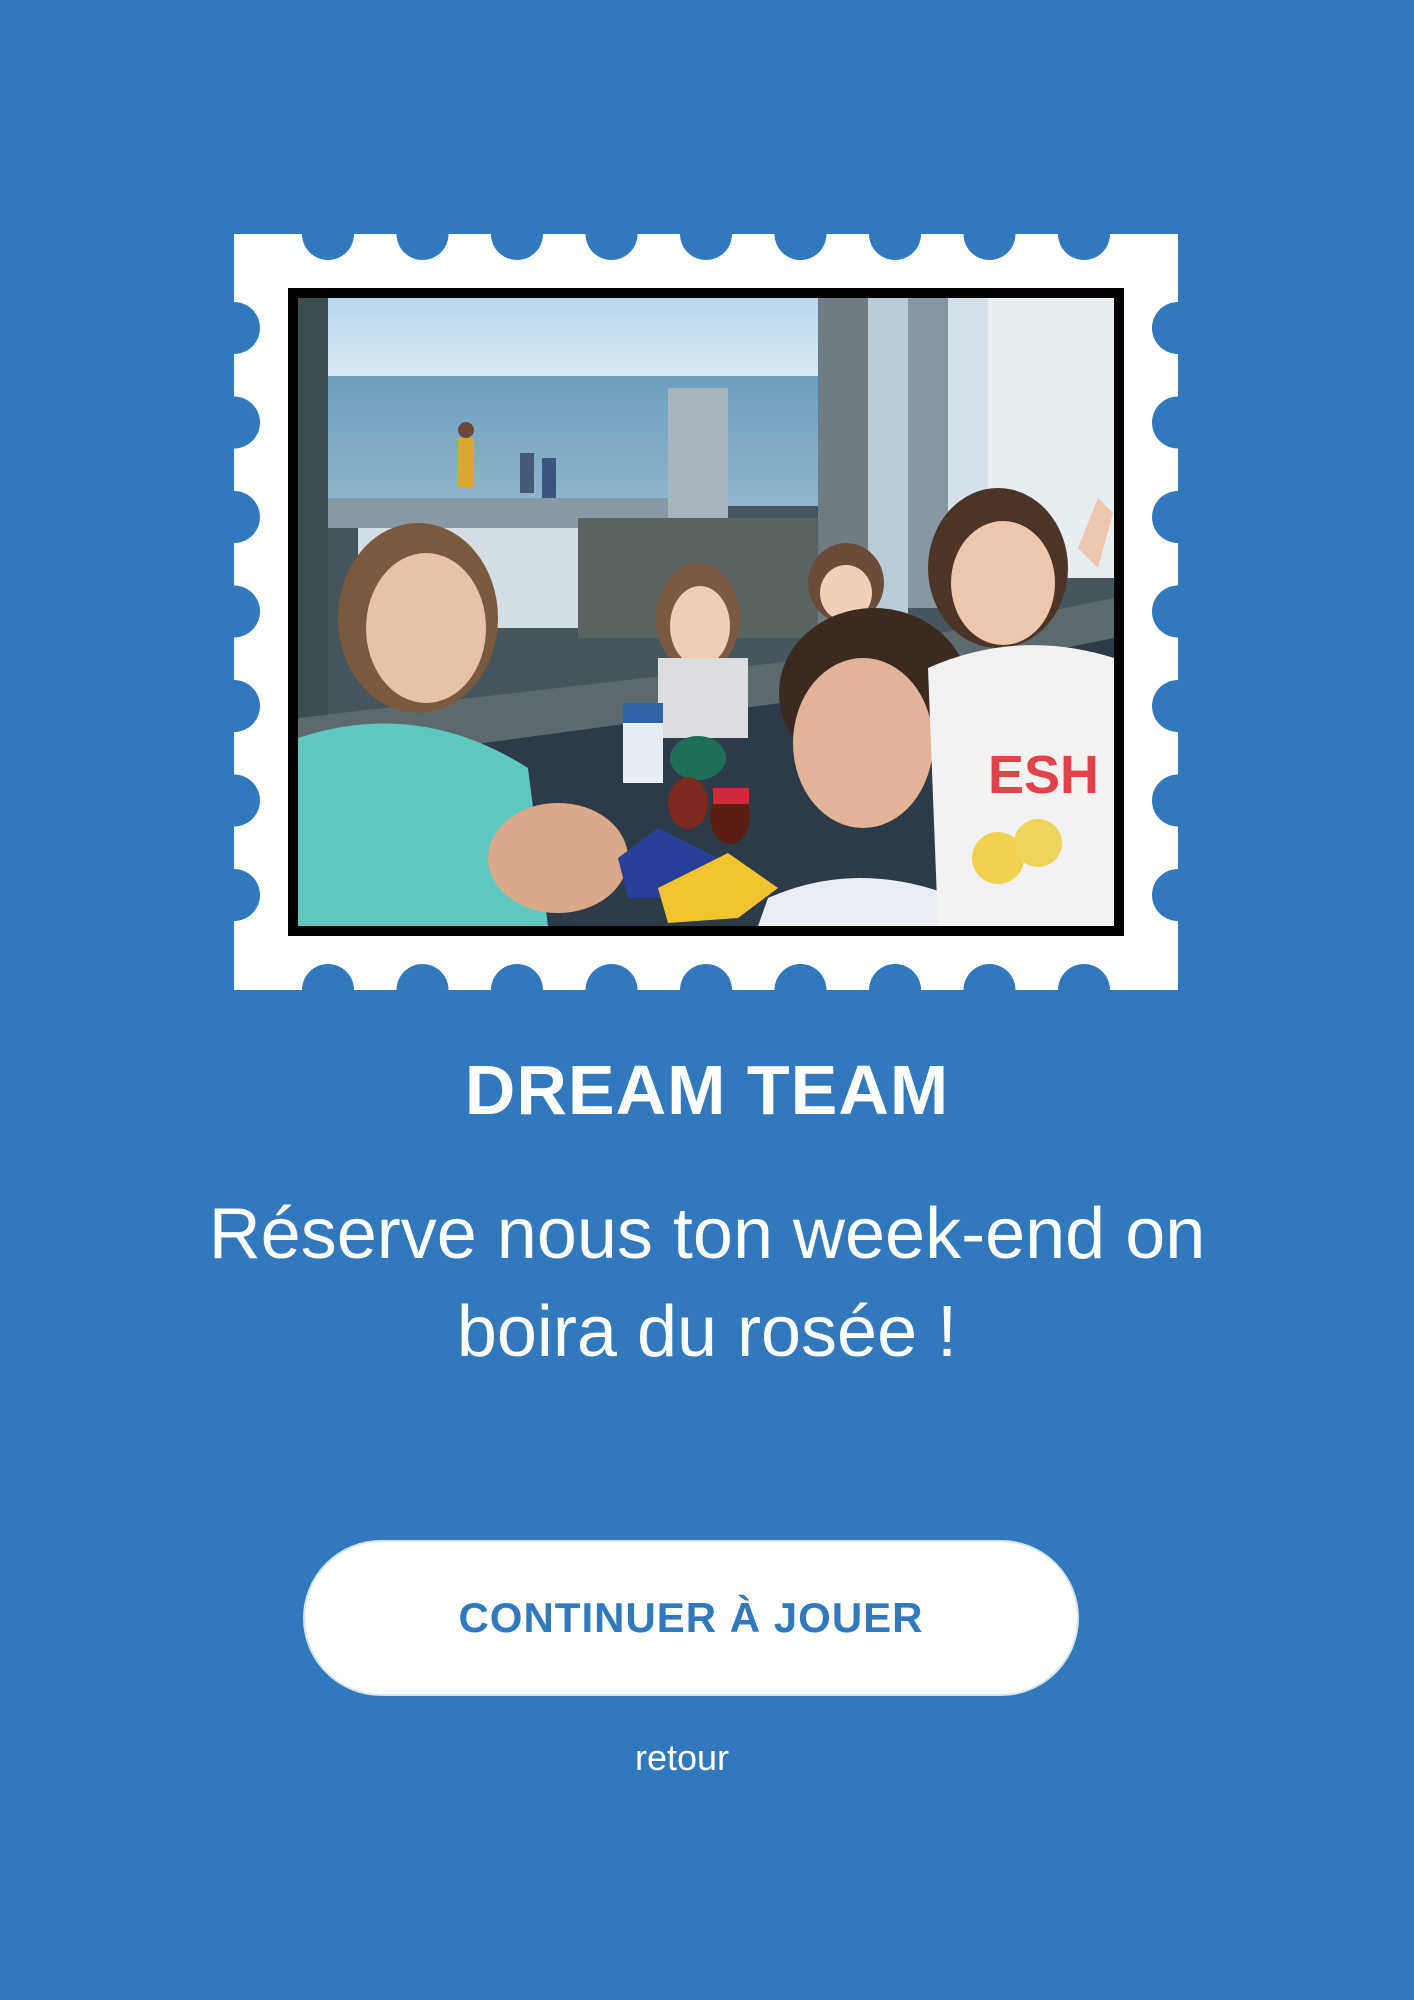  I want to click on continue-playing-button: CONTINUER À JOUER, so click(691, 1618).